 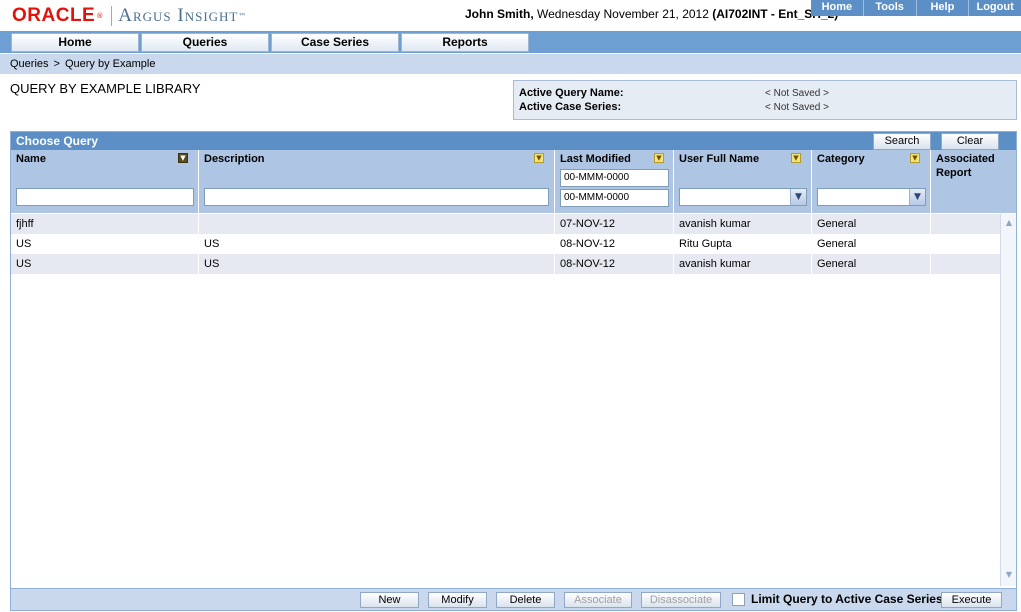 What do you see at coordinates (178, 15) in the screenshot?
I see `product-name: Argus Insight` at bounding box center [178, 15].